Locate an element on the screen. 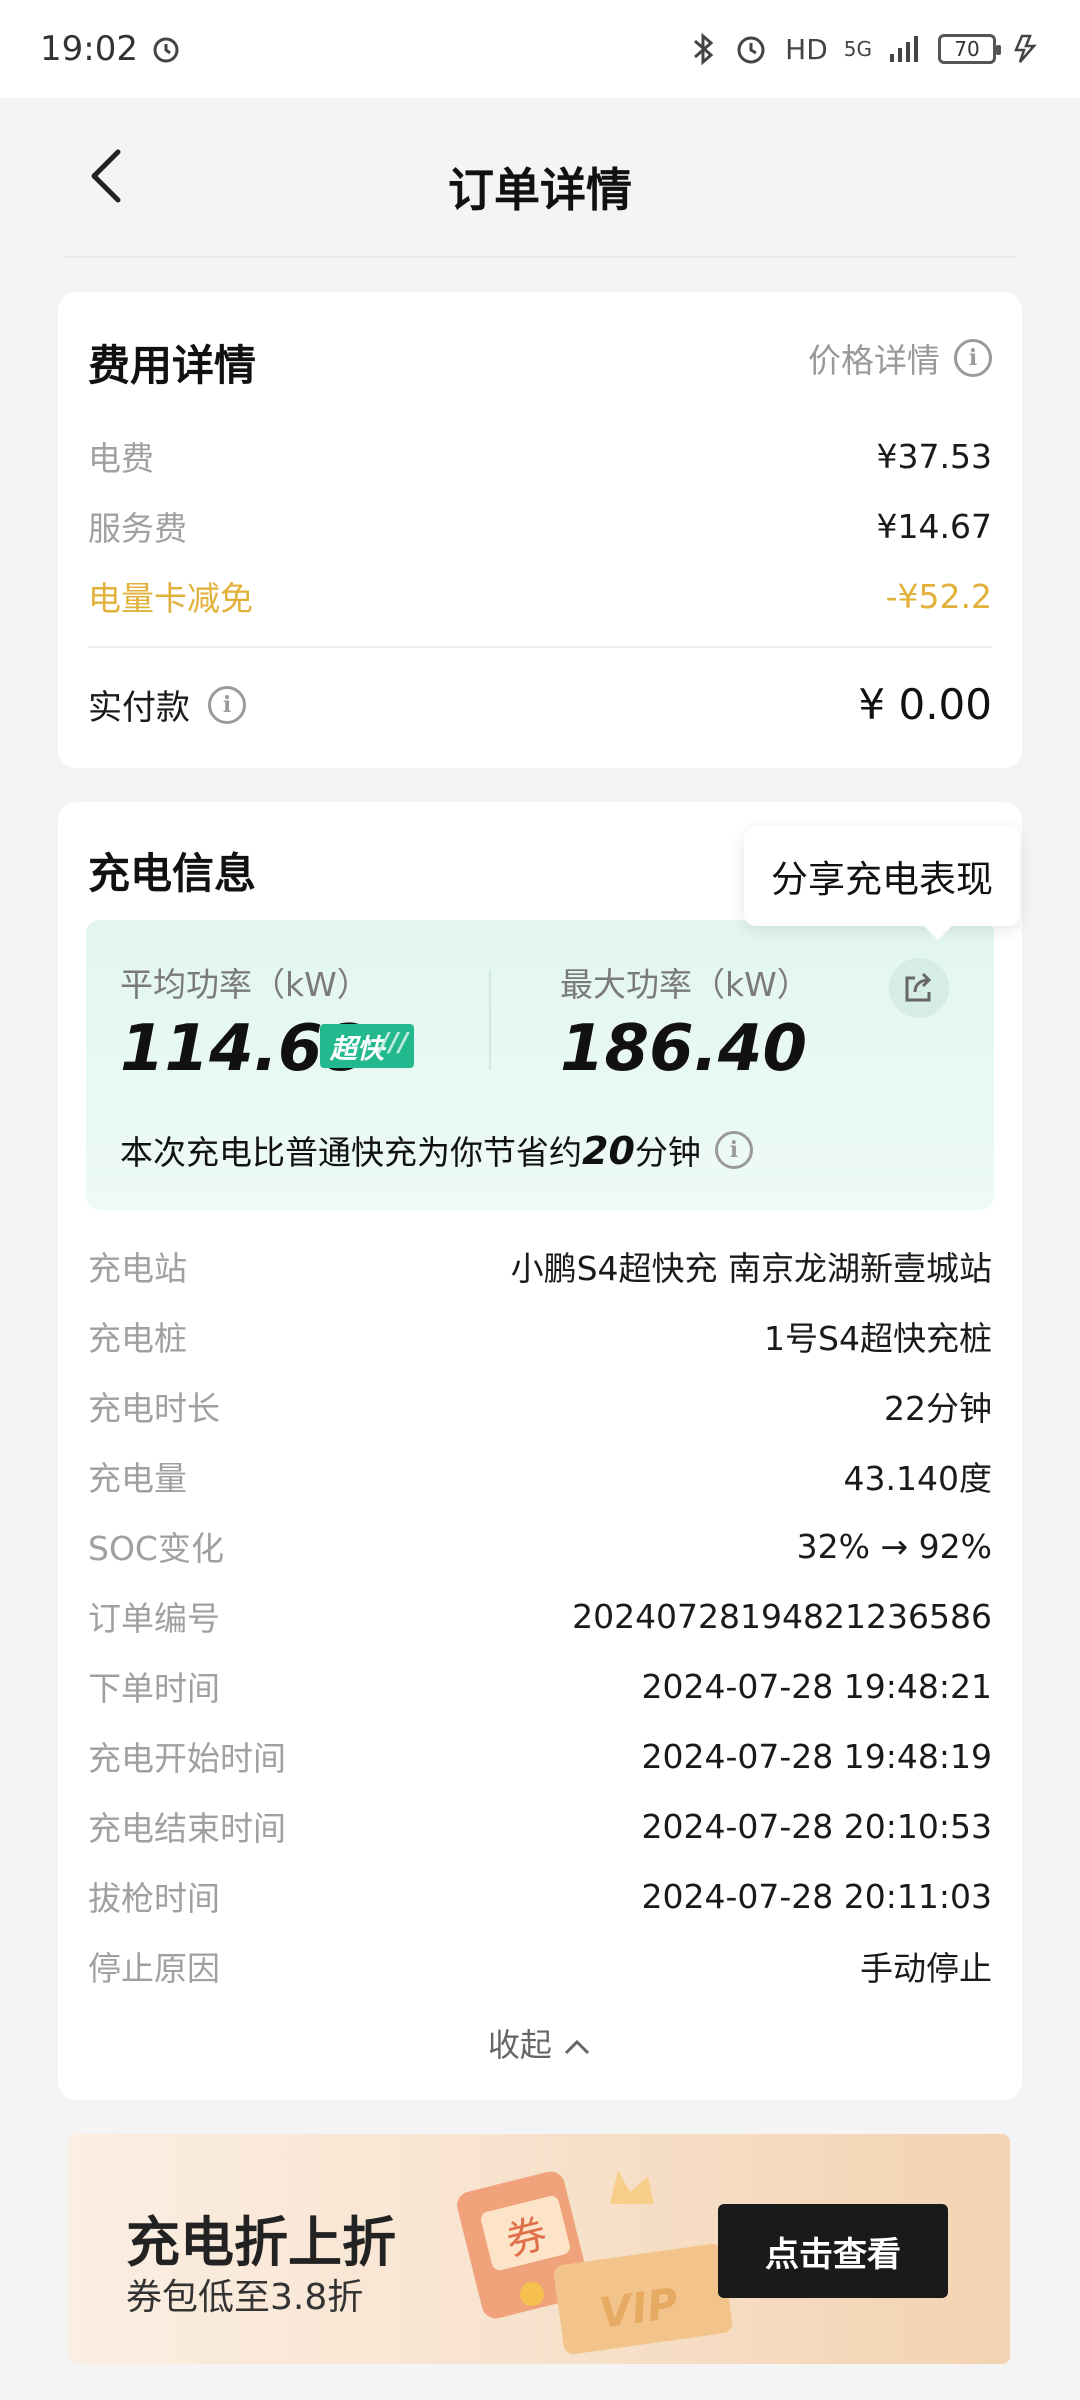  charging-icon is located at coordinates (1025, 48).